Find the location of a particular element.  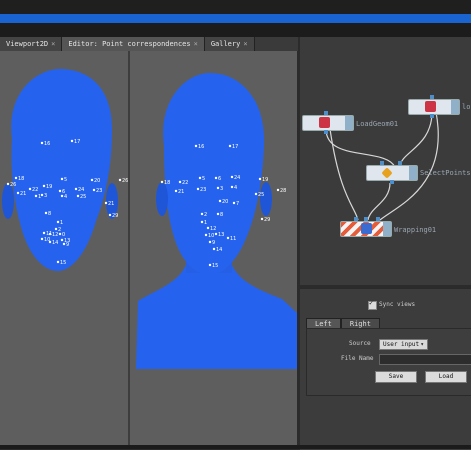

geometry-icon is located at coordinates (430, 106).